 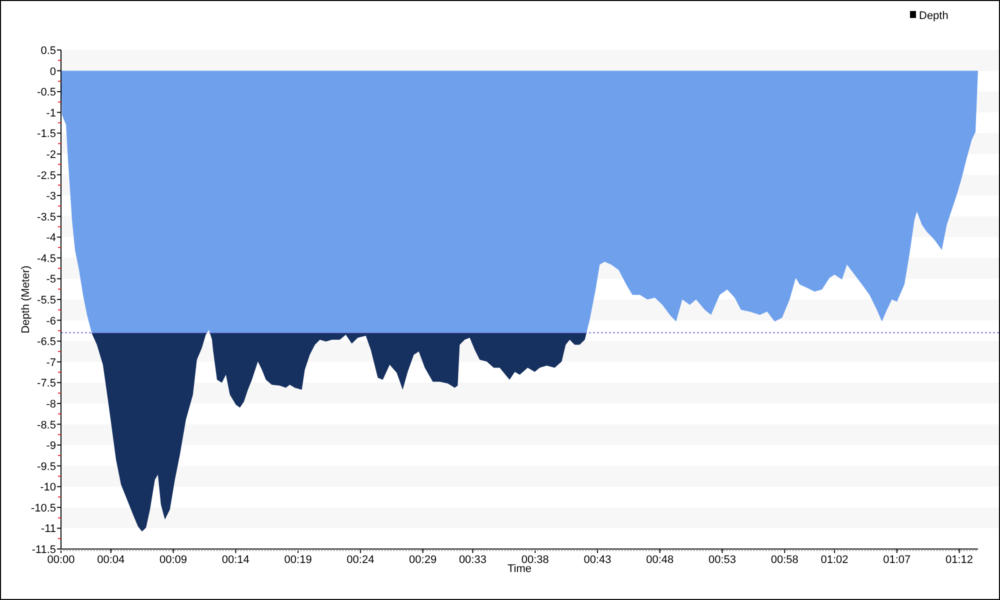 I want to click on y-tick-label: -11.5, so click(x=44, y=550).